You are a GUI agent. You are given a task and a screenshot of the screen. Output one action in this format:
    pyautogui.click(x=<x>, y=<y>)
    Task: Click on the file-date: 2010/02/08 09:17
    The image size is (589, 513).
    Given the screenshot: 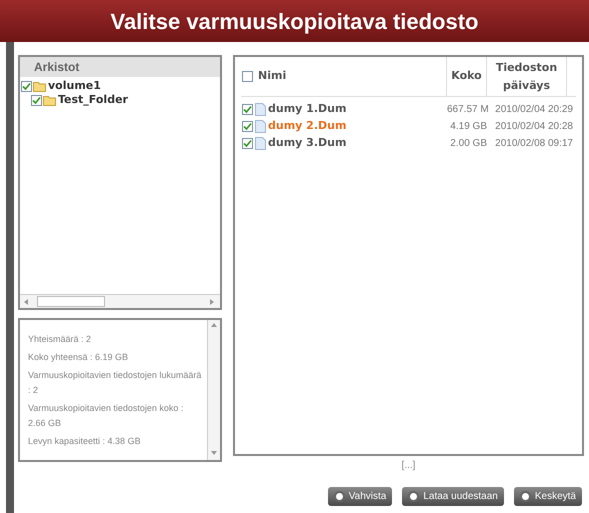 What is the action you would take?
    pyautogui.click(x=533, y=144)
    